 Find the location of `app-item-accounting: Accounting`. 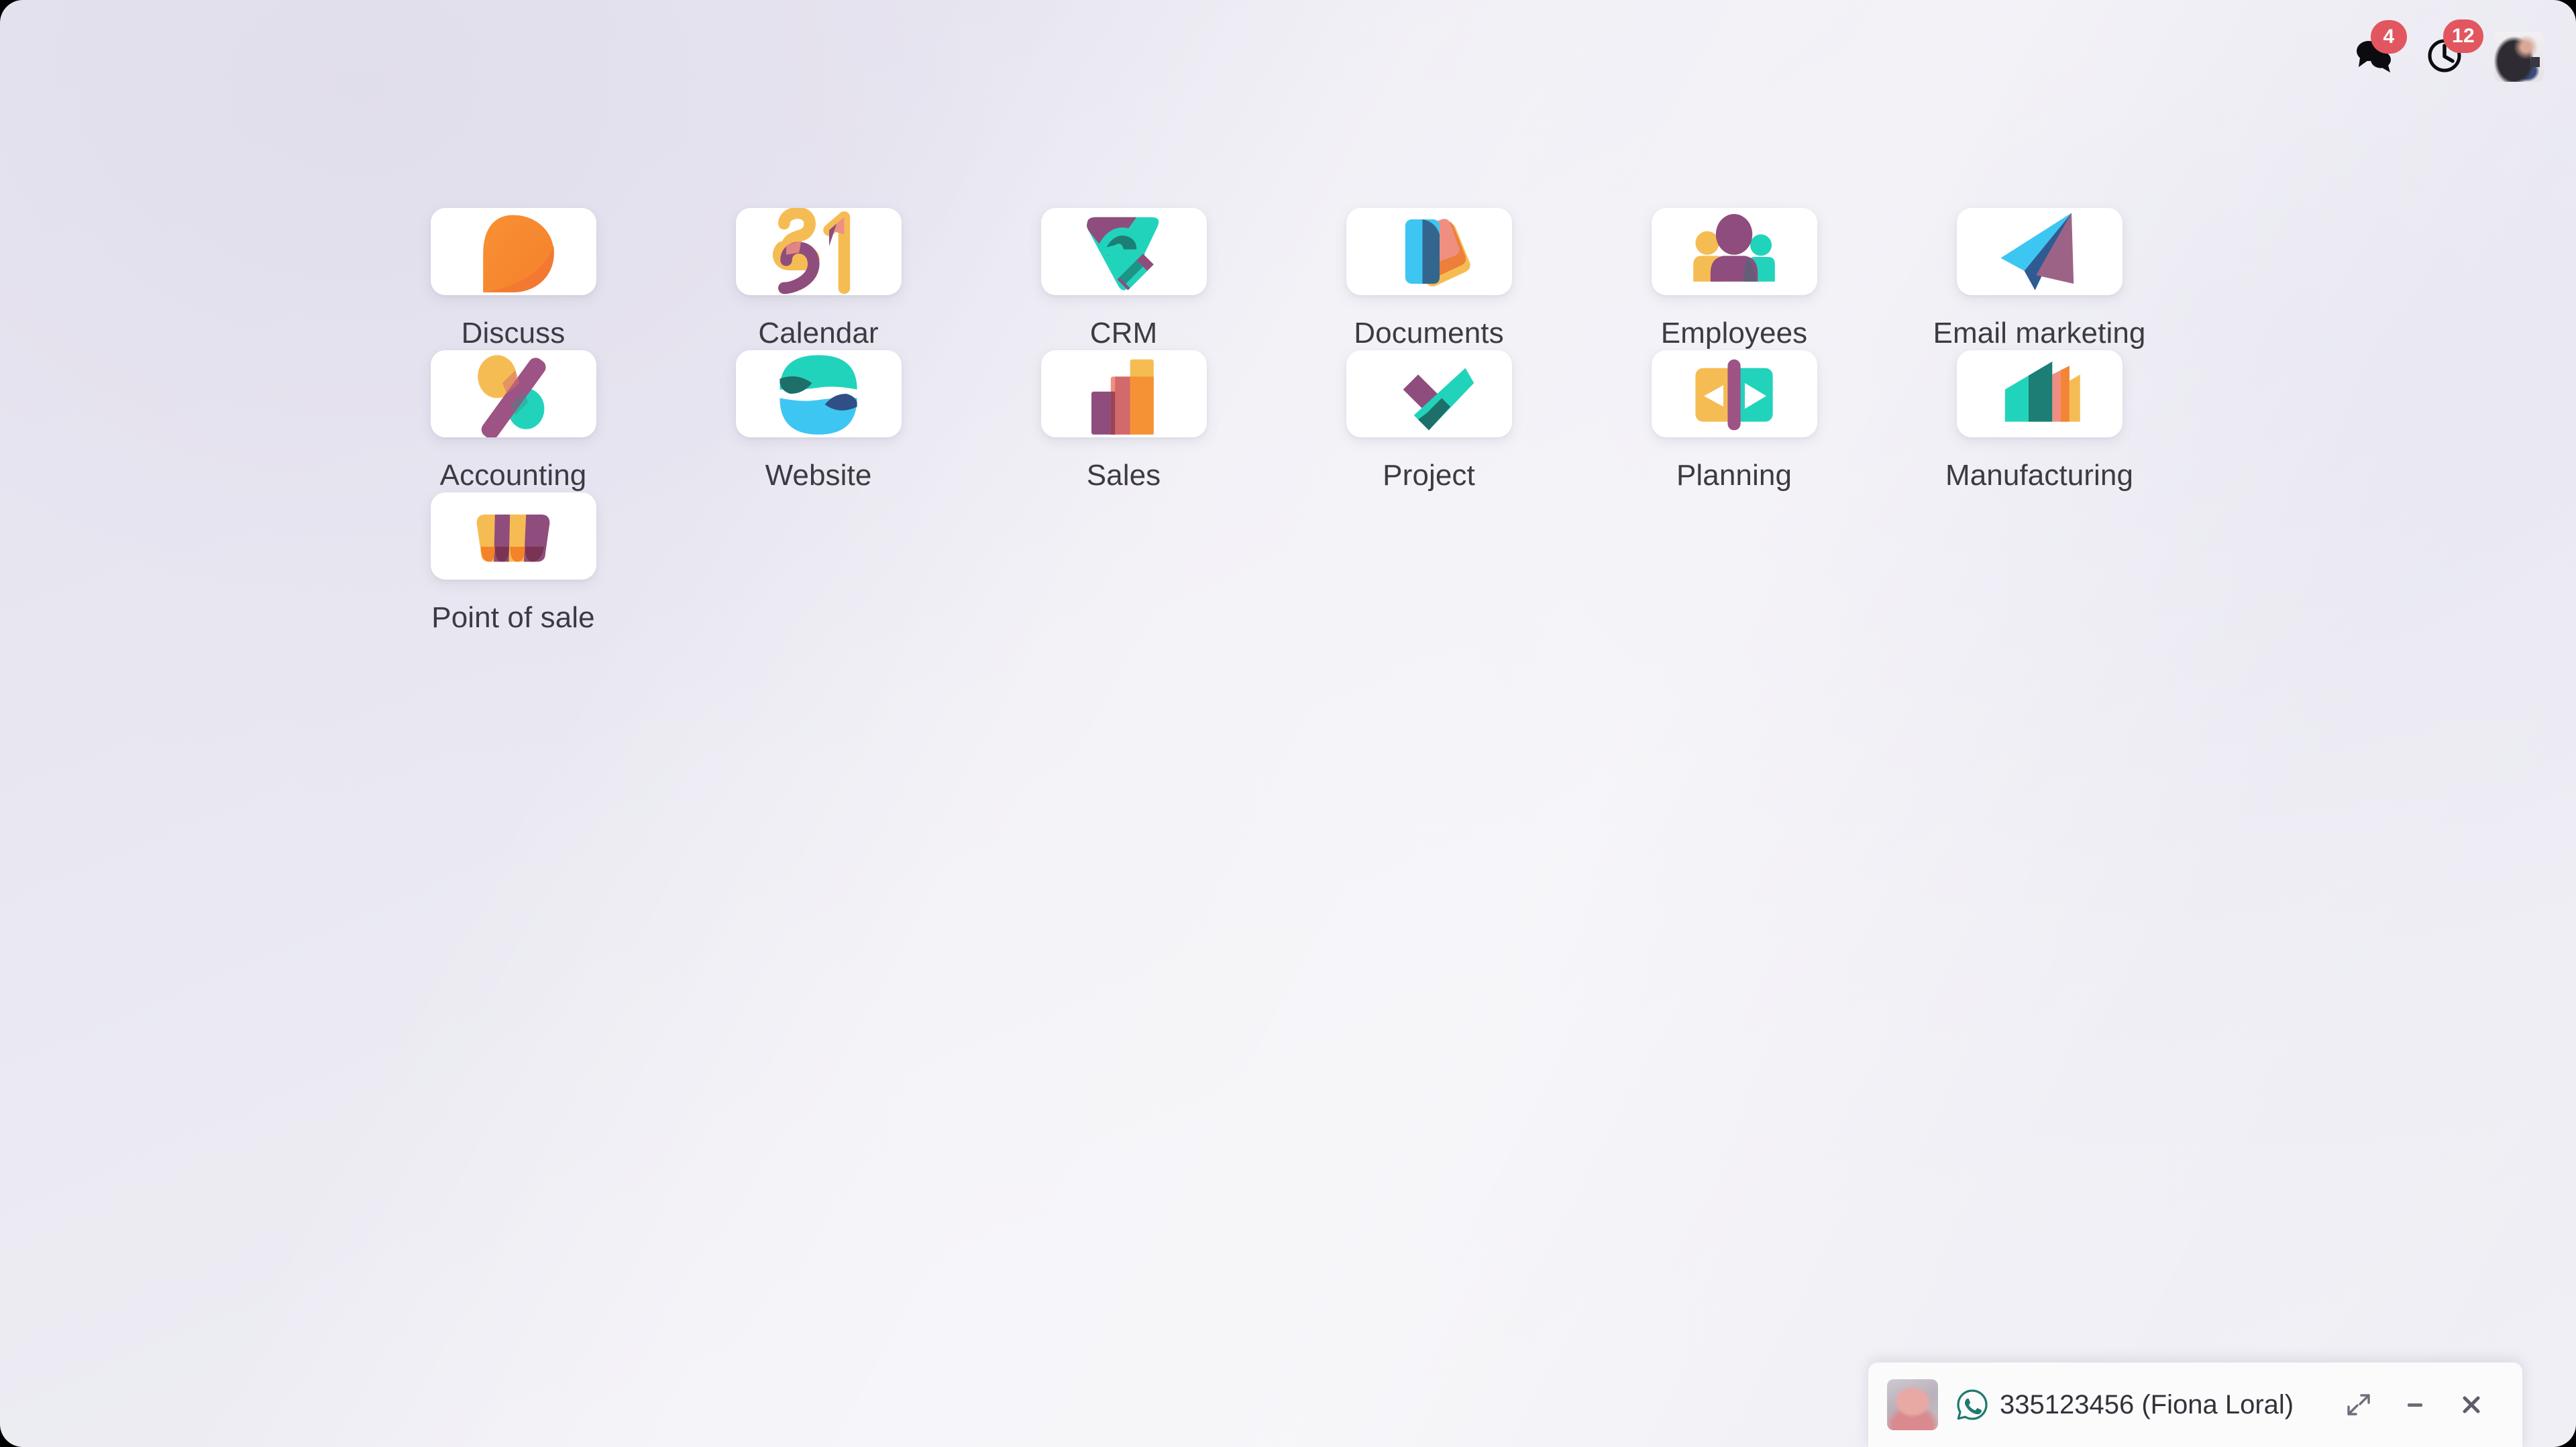

app-item-accounting: Accounting is located at coordinates (513, 421).